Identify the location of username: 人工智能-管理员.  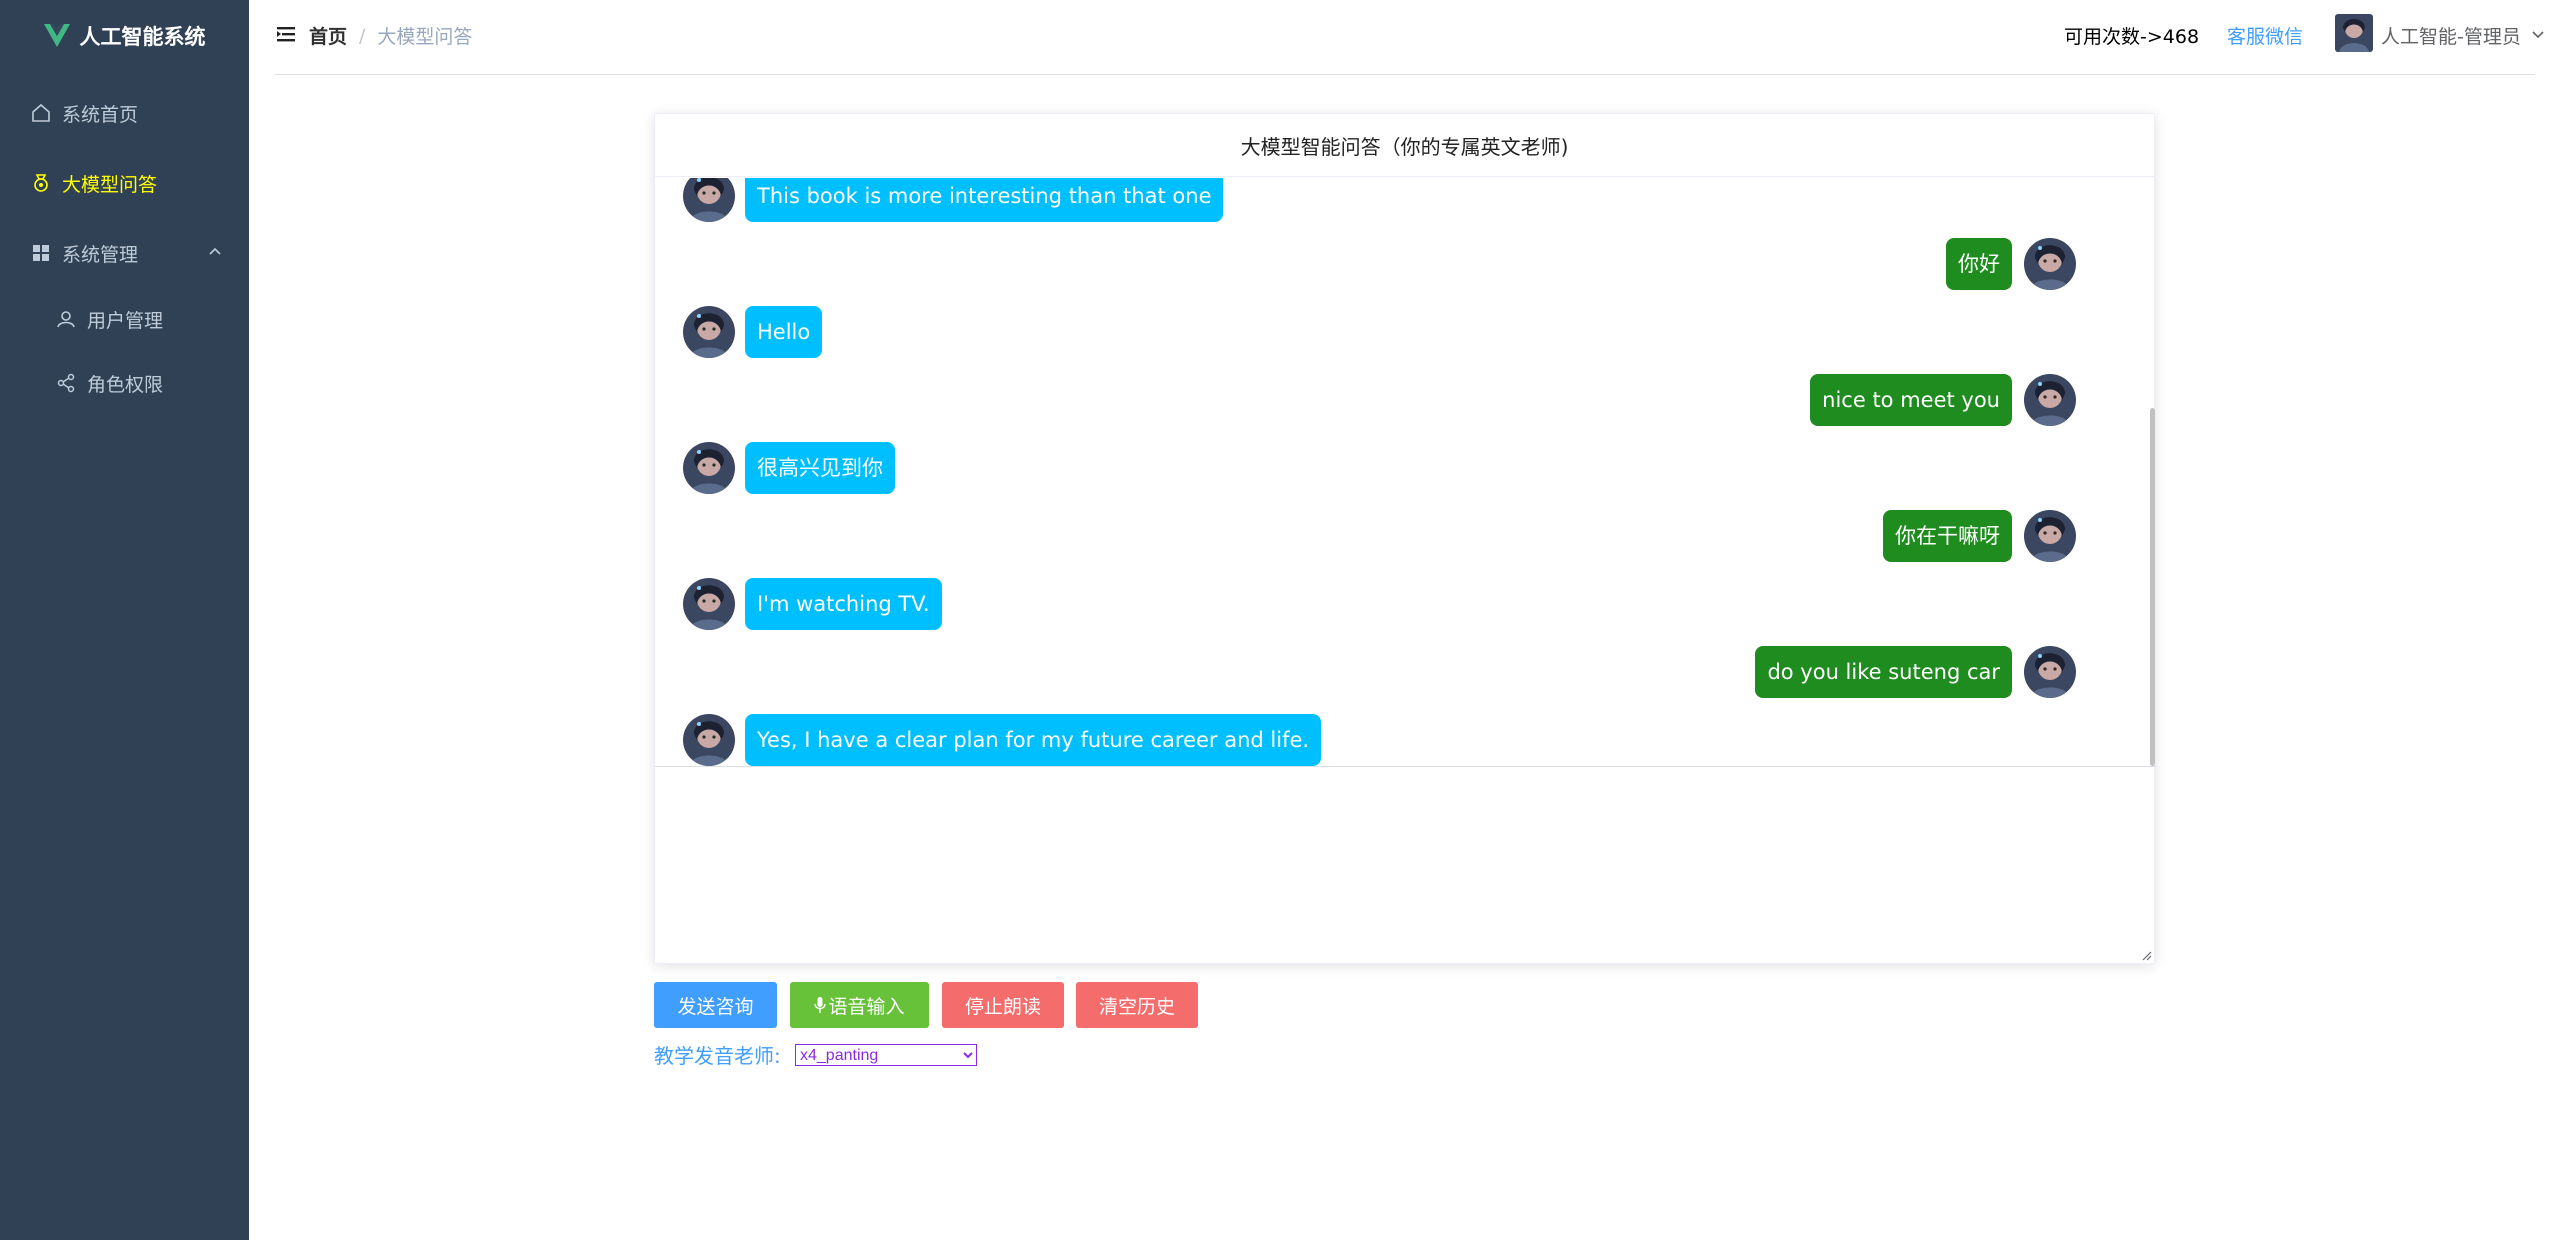
(2451, 35).